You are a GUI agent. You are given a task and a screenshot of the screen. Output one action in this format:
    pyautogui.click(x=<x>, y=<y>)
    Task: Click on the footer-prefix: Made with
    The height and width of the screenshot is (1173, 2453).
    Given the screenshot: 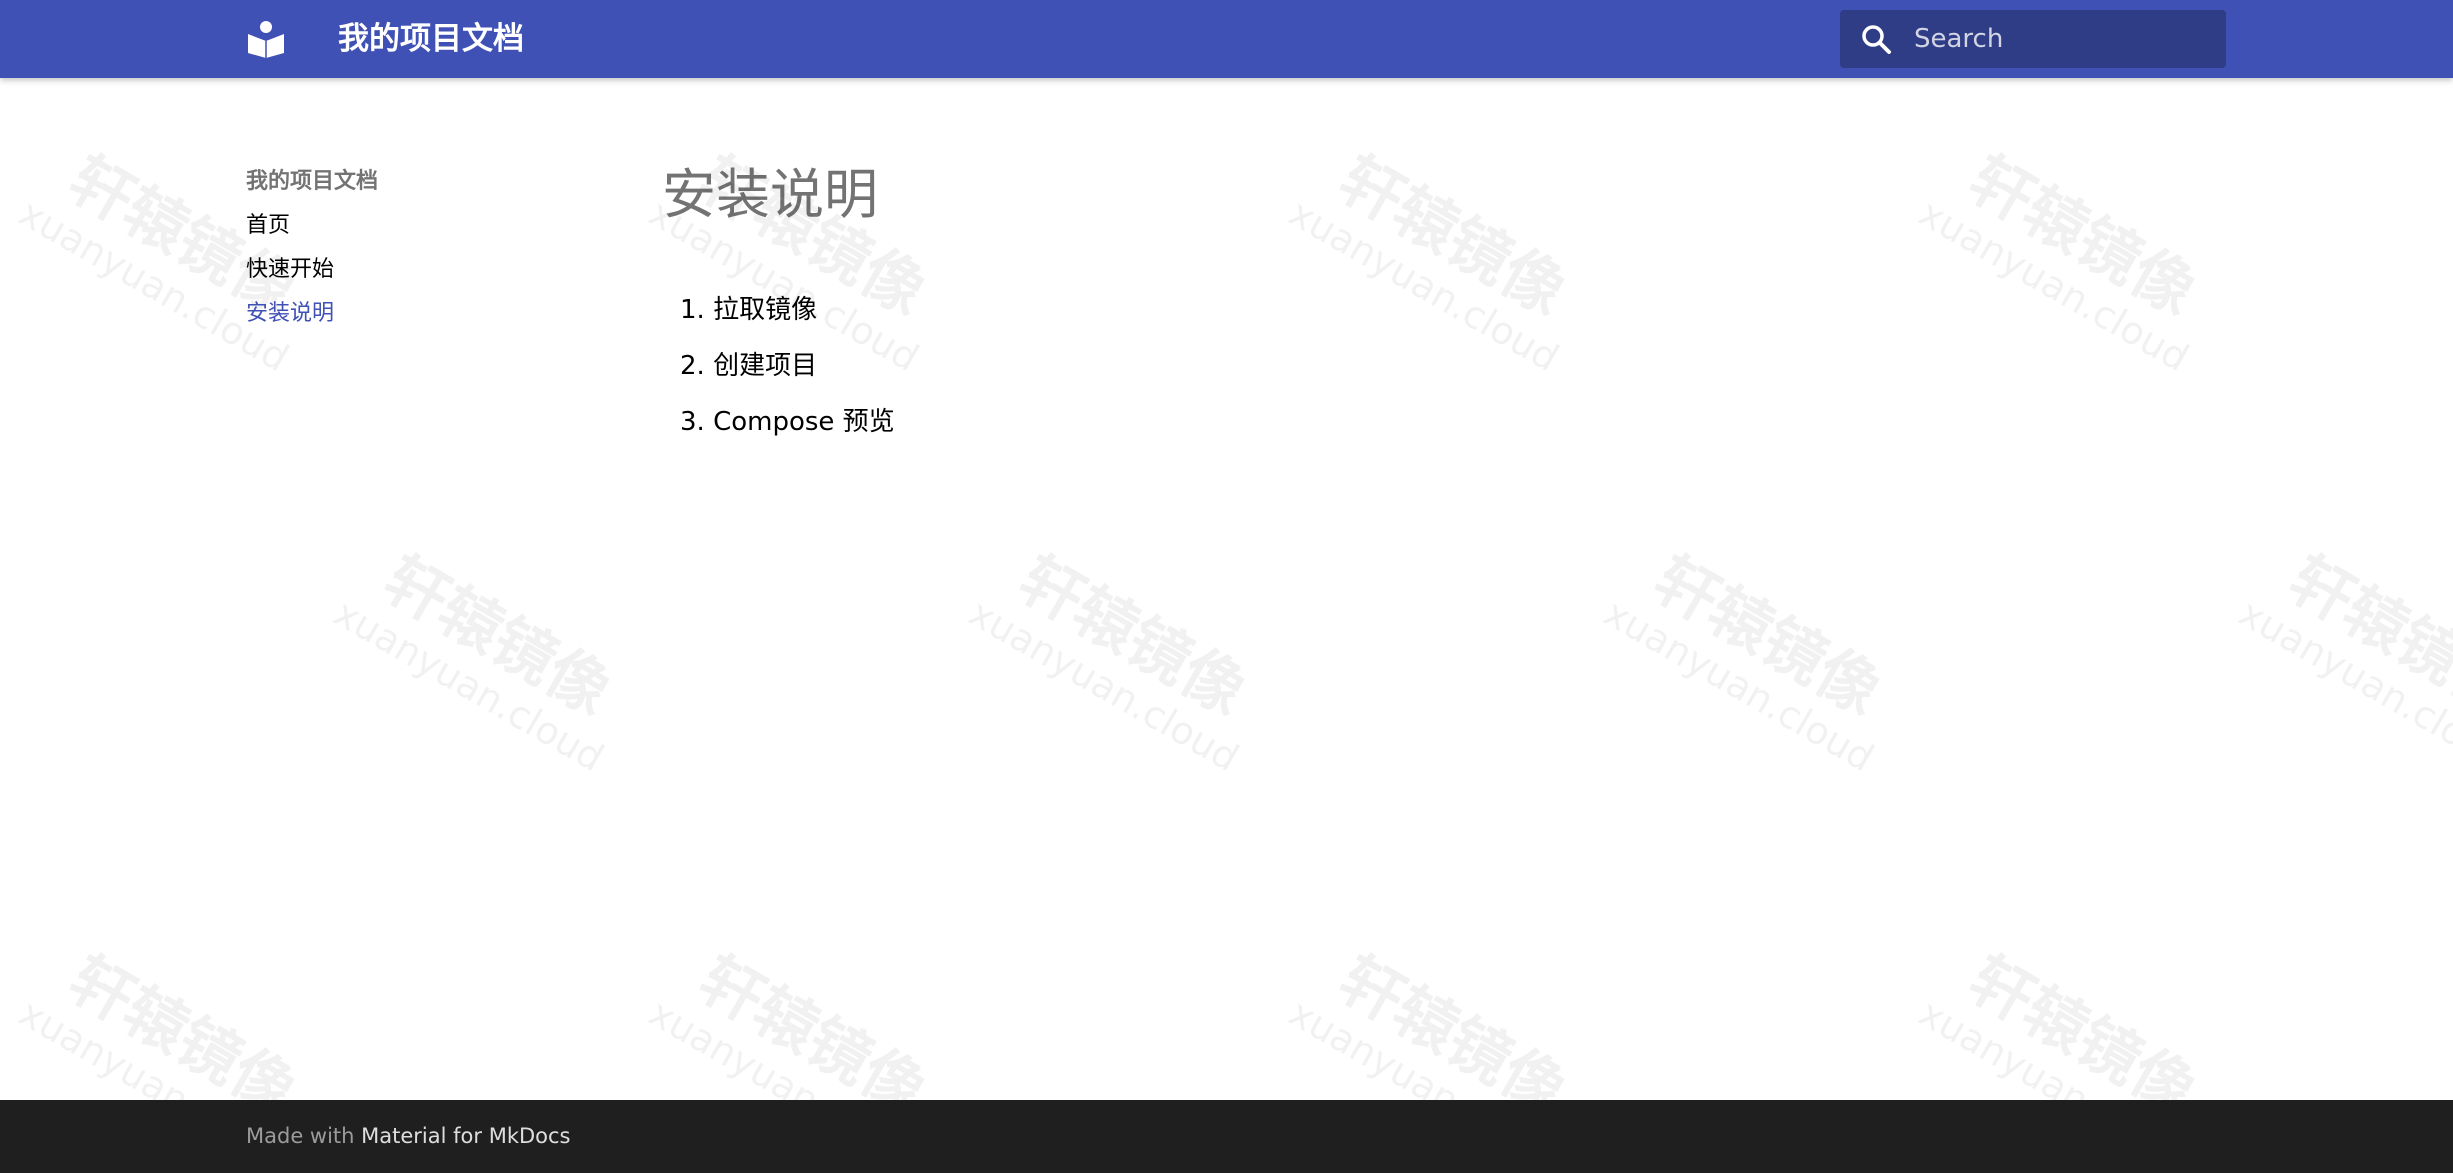 What is the action you would take?
    pyautogui.click(x=300, y=1136)
    